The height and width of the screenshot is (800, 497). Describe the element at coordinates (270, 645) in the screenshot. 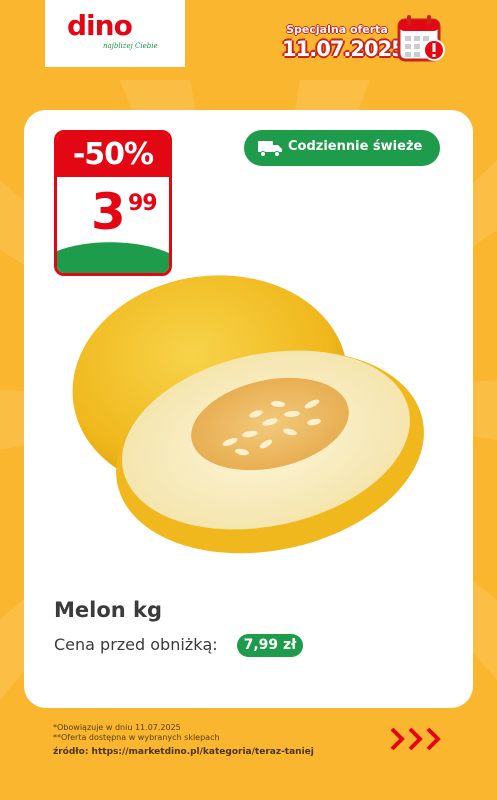

I see `previous-price-badge: 7,99 zł` at that location.